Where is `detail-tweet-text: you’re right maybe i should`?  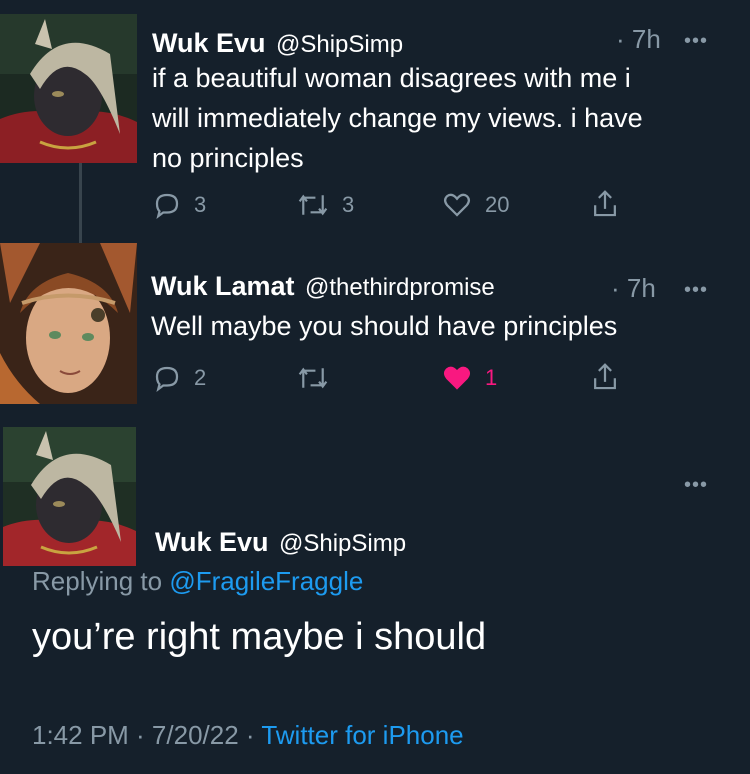 detail-tweet-text: you’re right maybe i should is located at coordinates (259, 637).